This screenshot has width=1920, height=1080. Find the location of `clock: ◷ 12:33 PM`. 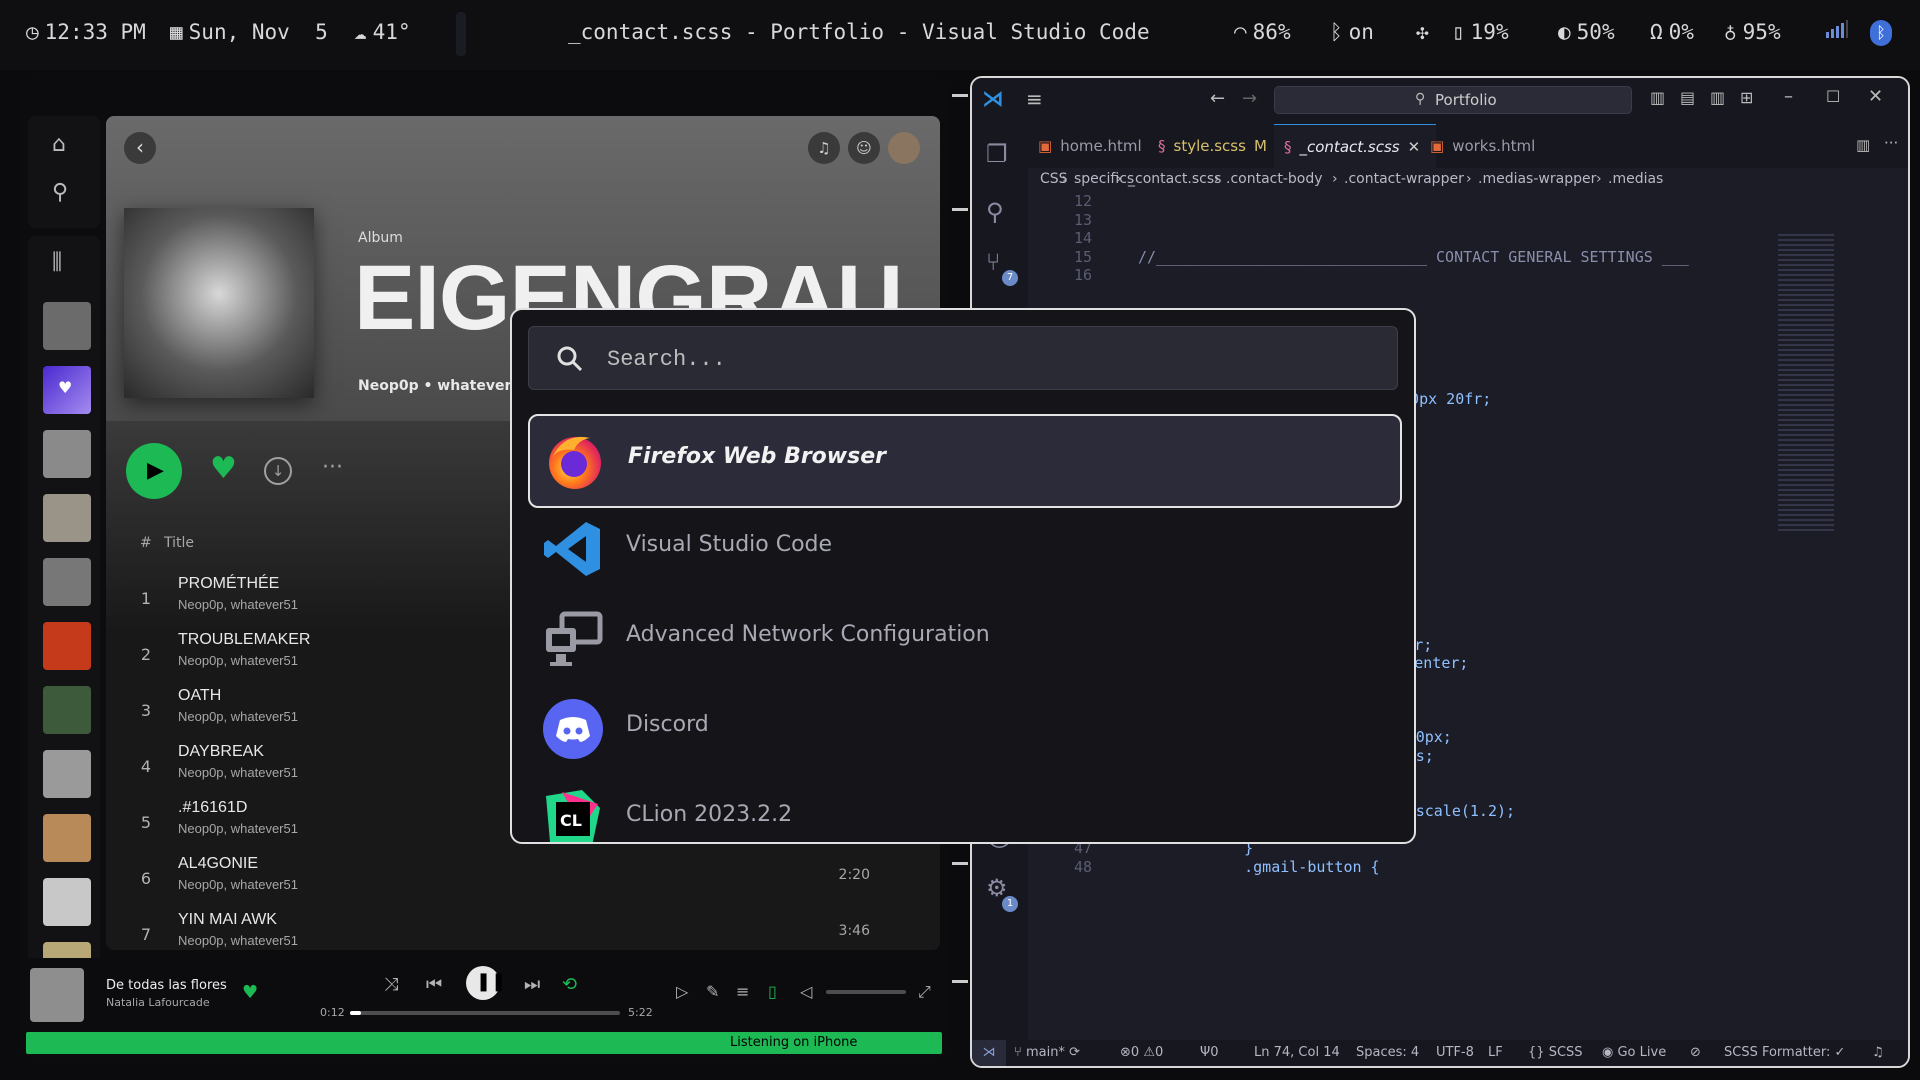

clock: ◷ 12:33 PM is located at coordinates (86, 32).